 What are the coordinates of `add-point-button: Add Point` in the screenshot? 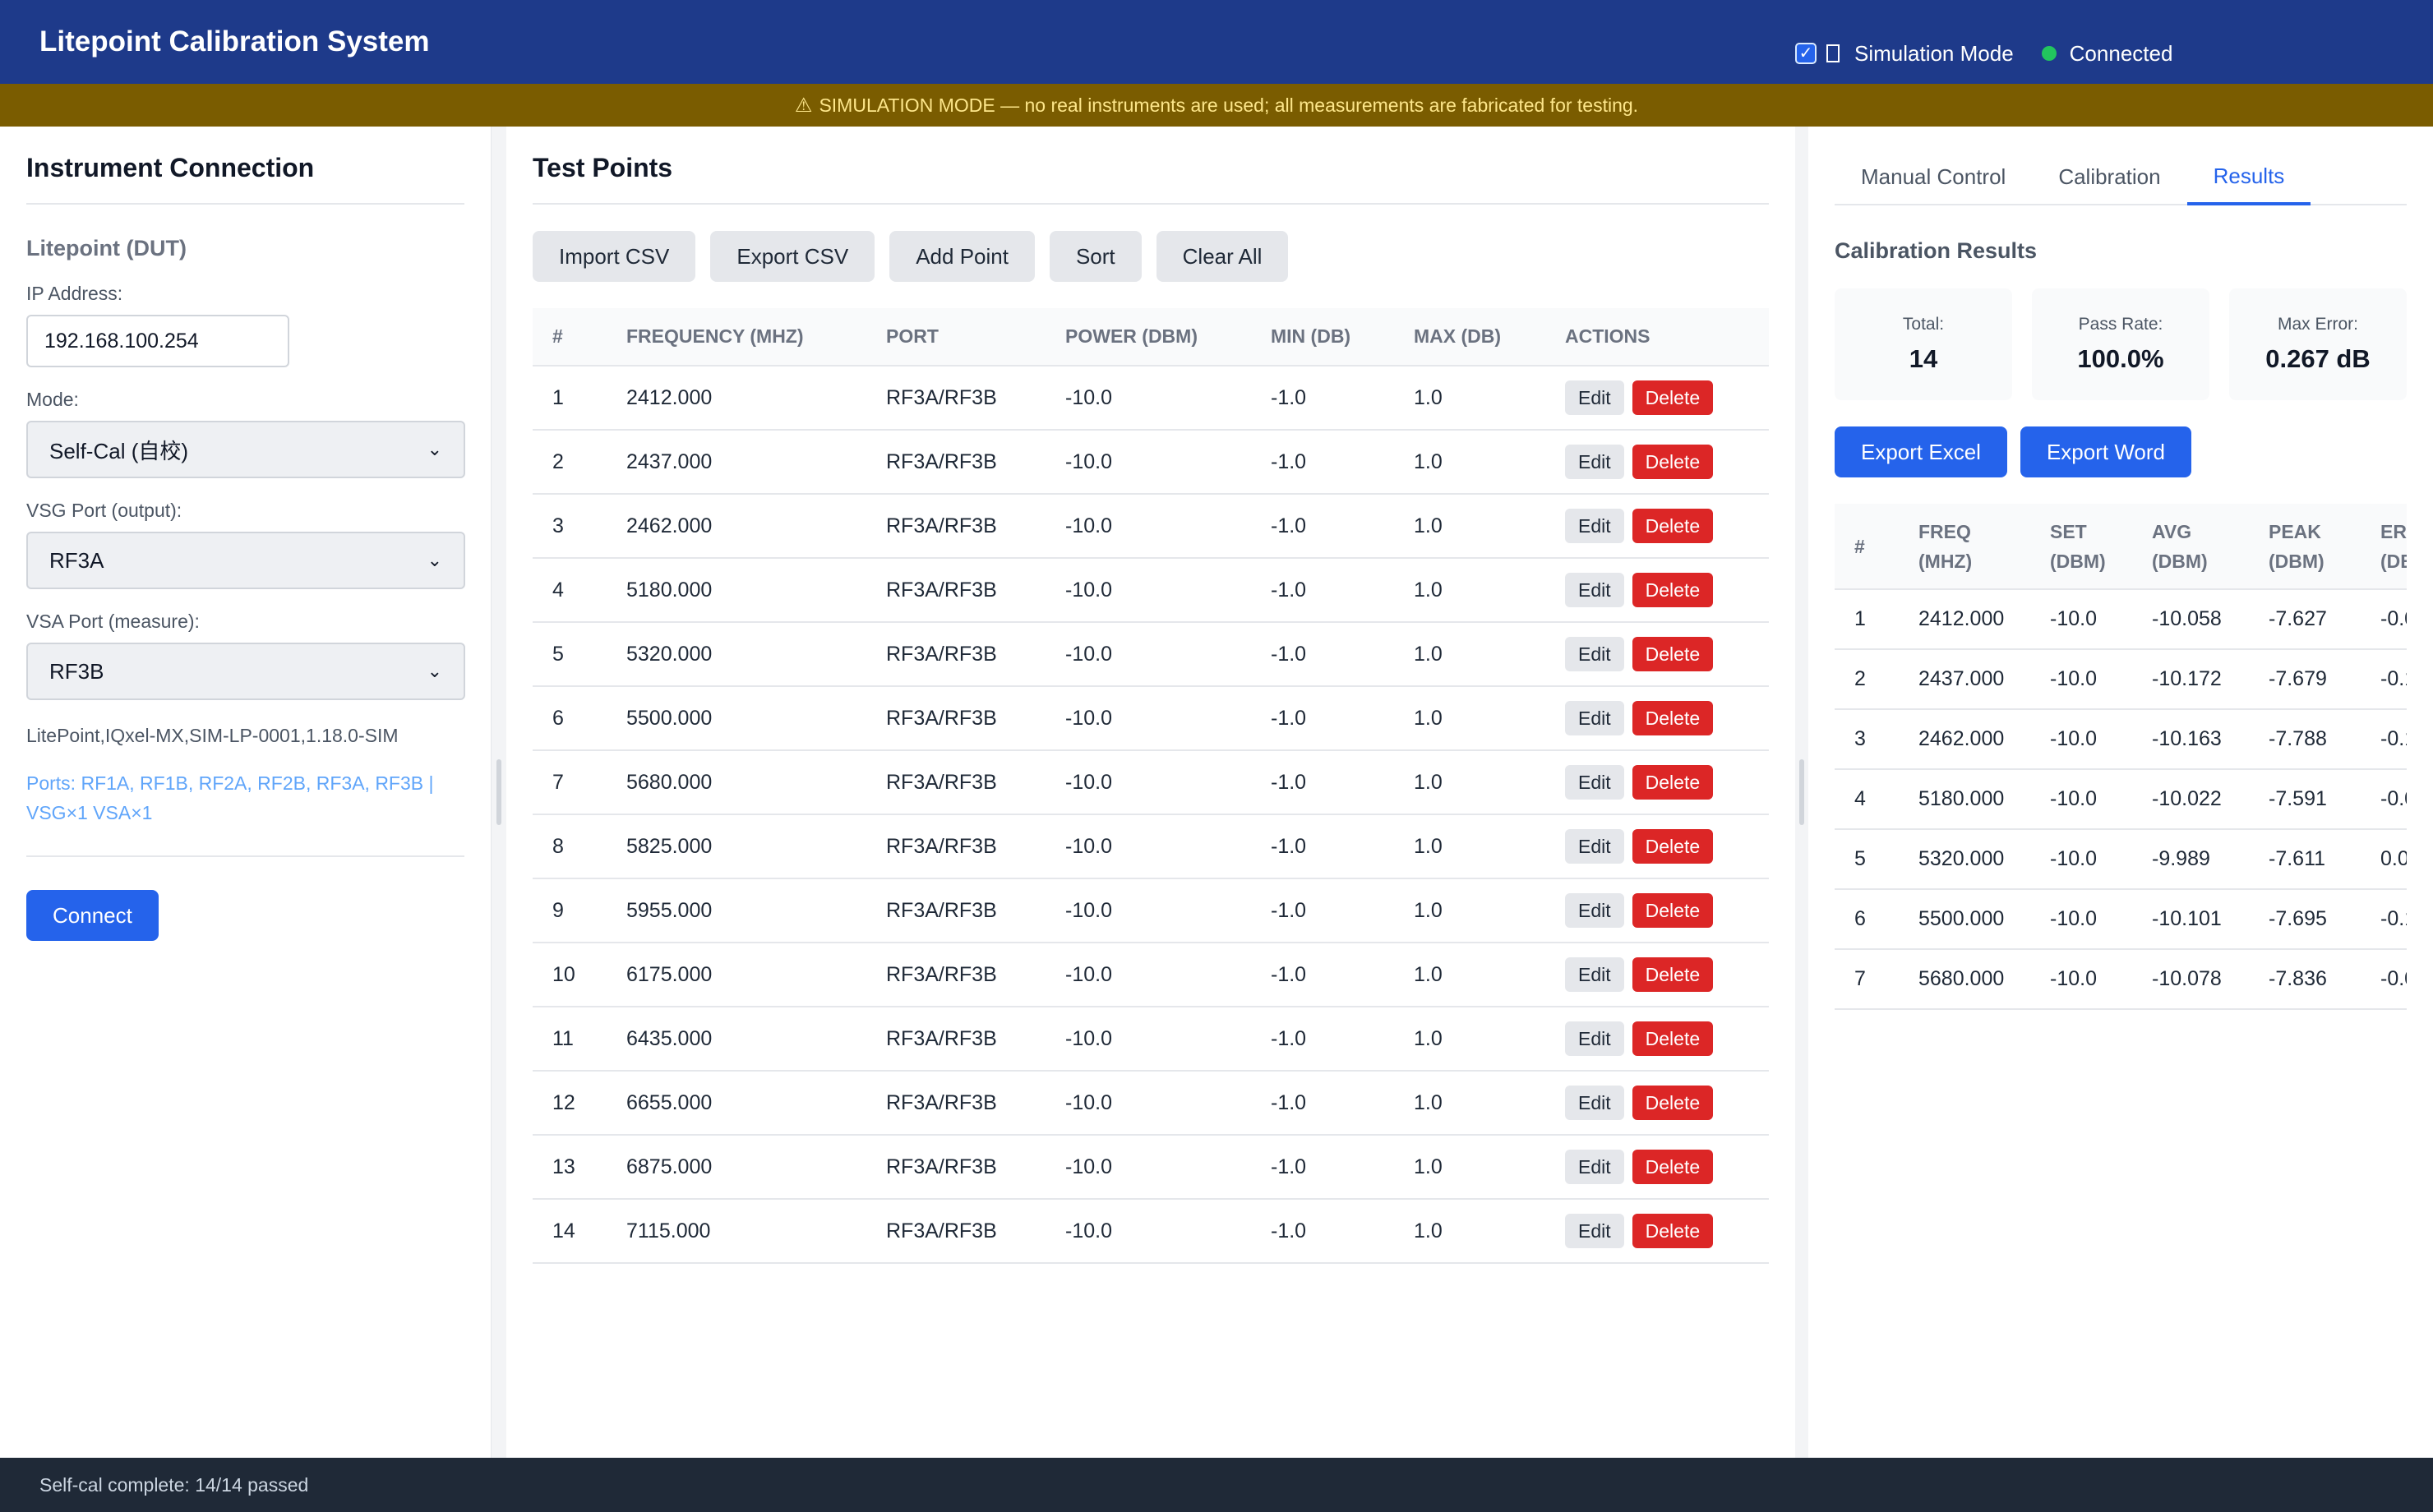 It's located at (962, 257).